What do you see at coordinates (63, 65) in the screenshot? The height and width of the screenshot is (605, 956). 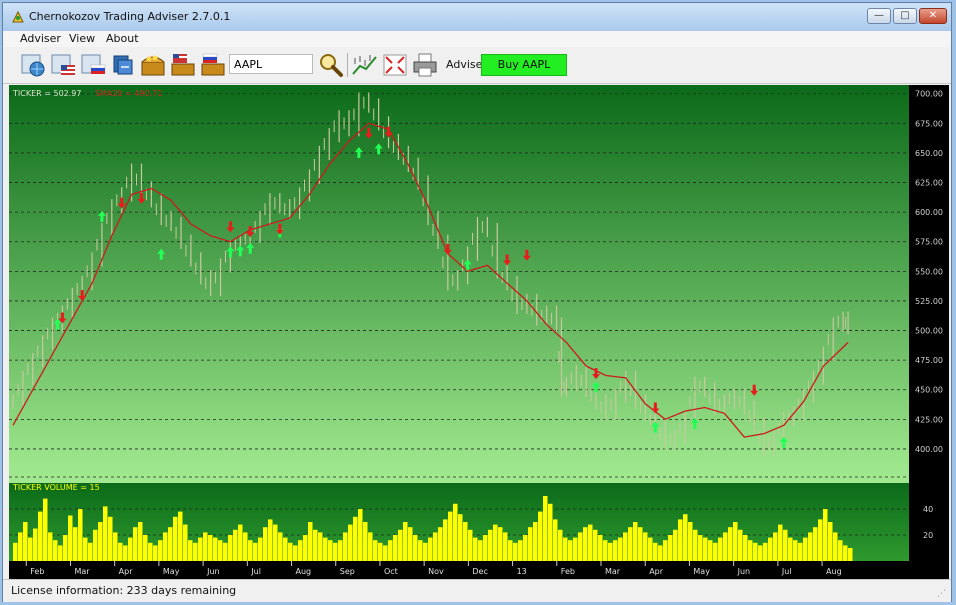 I see `chart-us-flag-icon` at bounding box center [63, 65].